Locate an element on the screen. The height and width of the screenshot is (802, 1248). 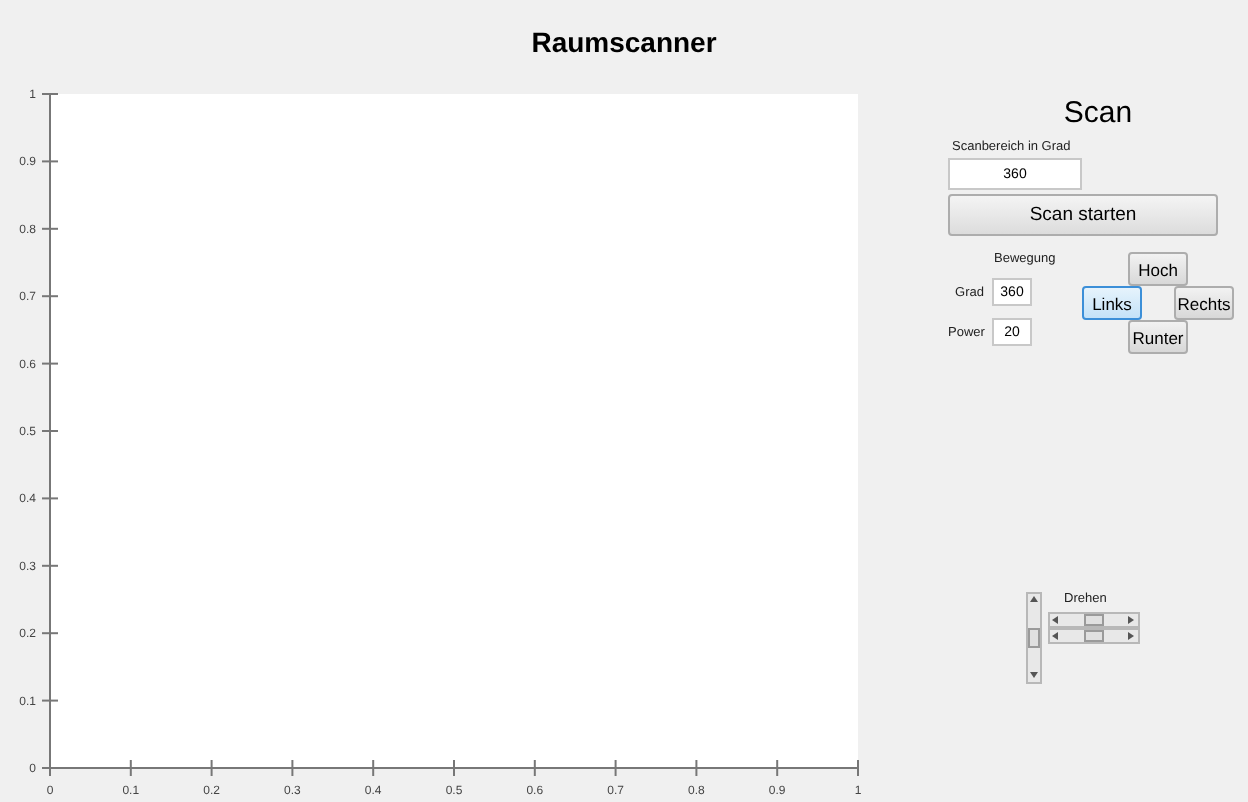
direction-button: Hoch is located at coordinates (1158, 269).